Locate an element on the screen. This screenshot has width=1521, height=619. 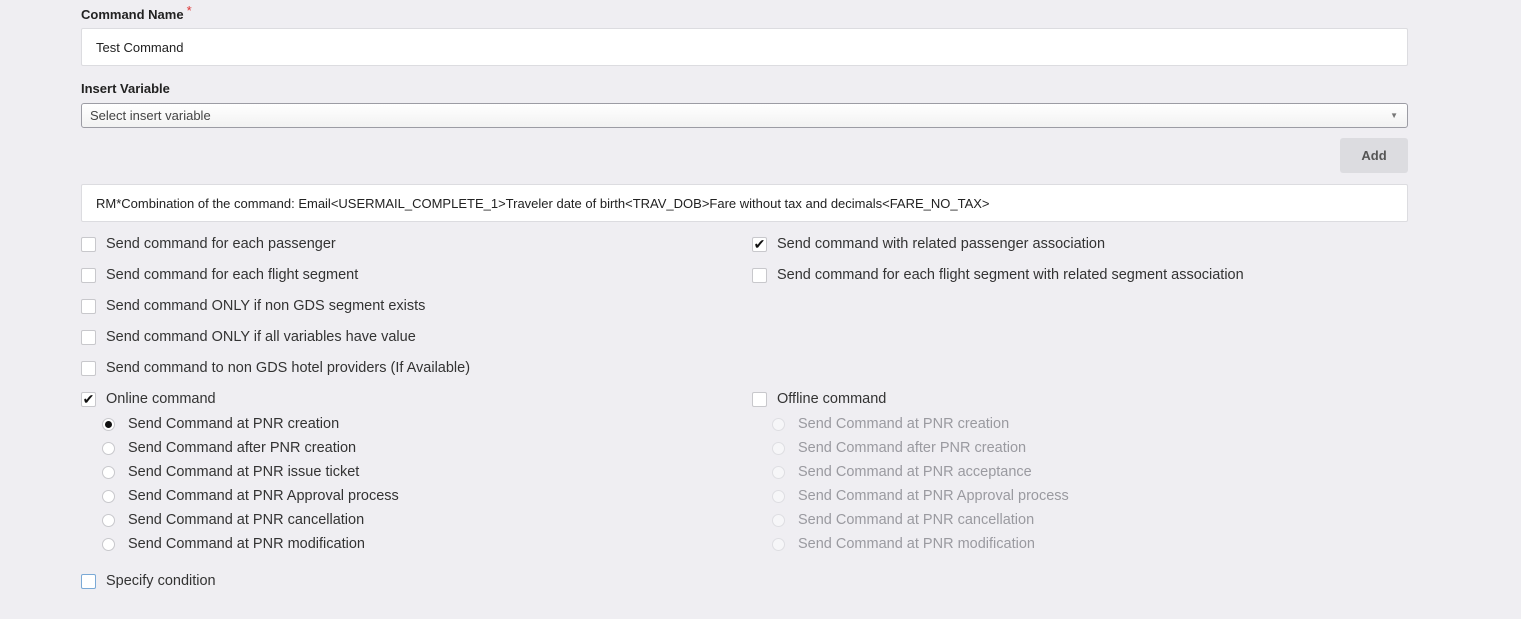
online-radio-label: Send Command at PNR Approval process is located at coordinates (263, 496).